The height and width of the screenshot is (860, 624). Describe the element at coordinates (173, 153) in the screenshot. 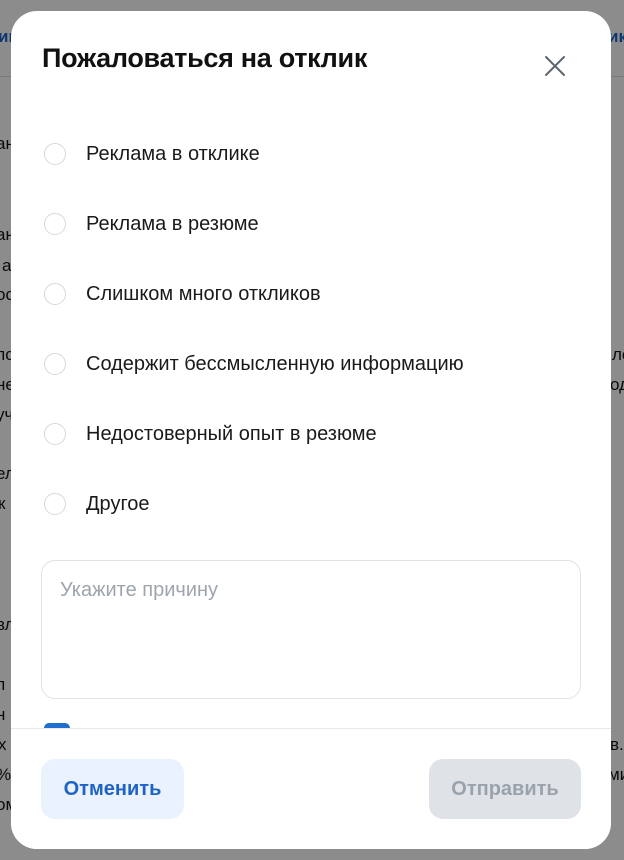

I see `option-label: Реклама в отклике` at that location.